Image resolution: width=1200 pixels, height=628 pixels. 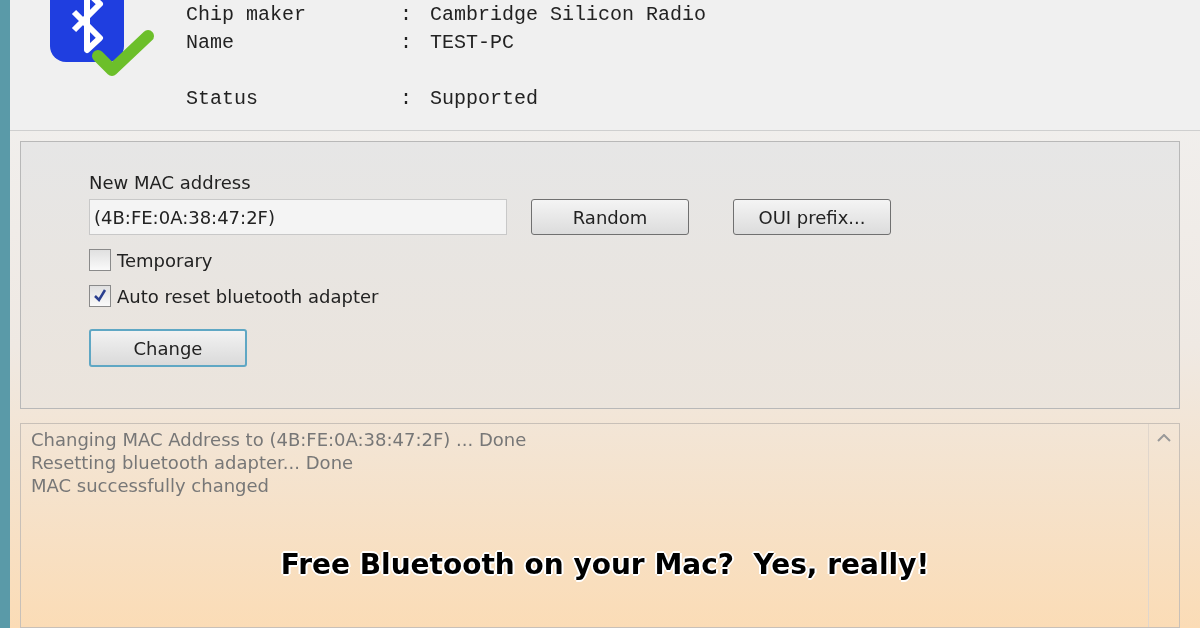 I want to click on random-button: Random, so click(x=610, y=217).